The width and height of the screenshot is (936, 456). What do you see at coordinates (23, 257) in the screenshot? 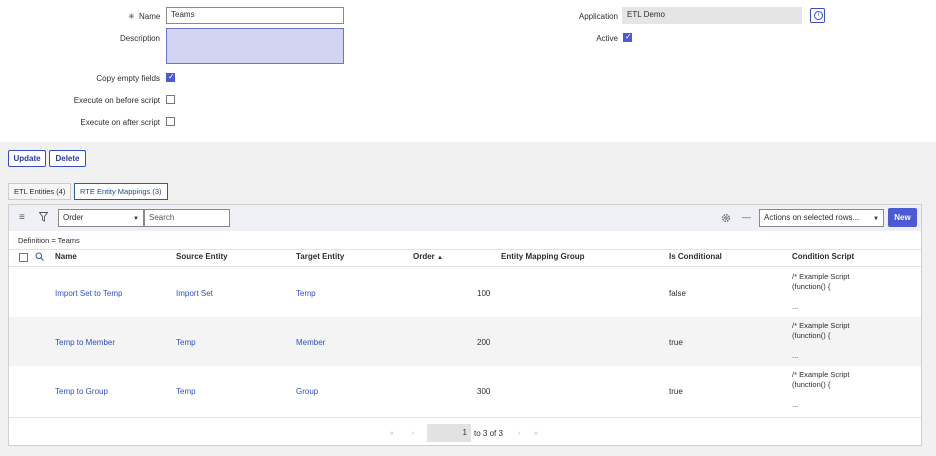
I see `select-all-checkbox` at bounding box center [23, 257].